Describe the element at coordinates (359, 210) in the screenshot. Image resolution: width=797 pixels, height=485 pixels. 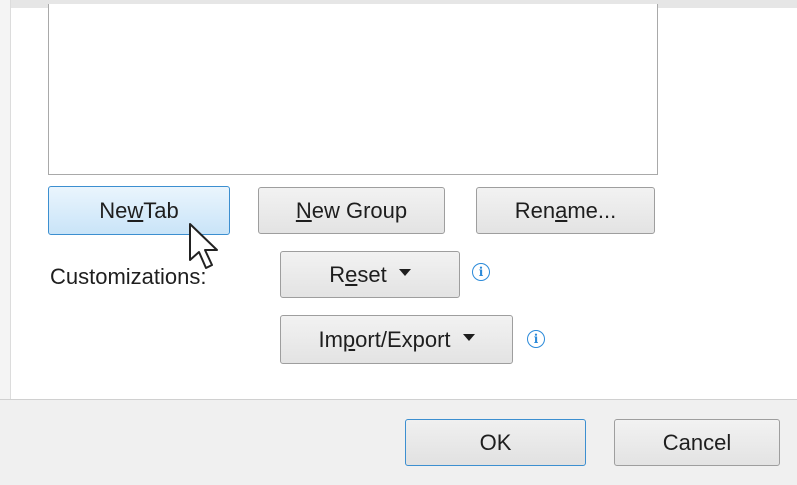
I see `new-group-label-post: ew Group` at that location.